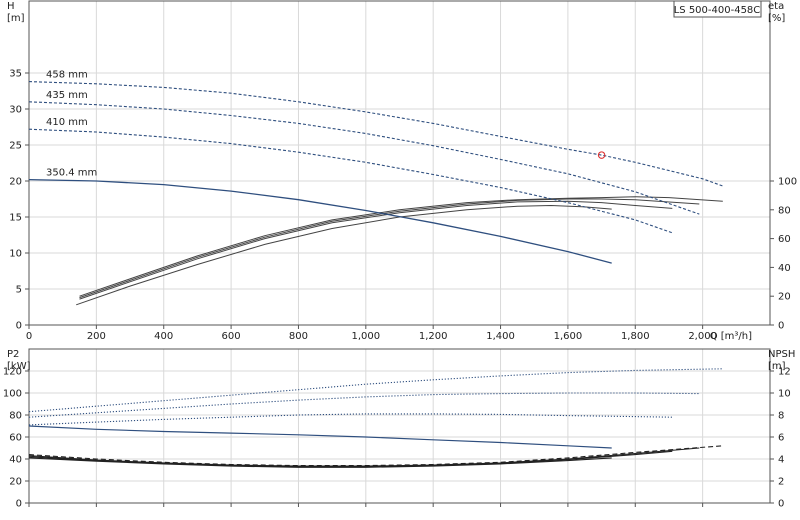 Image resolution: width=800 pixels, height=520 pixels. What do you see at coordinates (635, 336) in the screenshot?
I see `x-tick-label: 1,800` at bounding box center [635, 336].